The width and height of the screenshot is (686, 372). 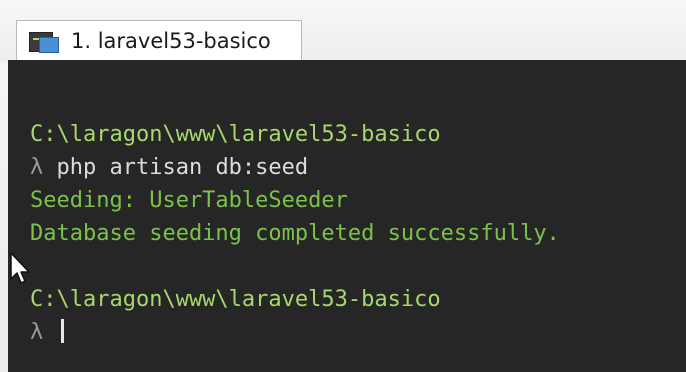 I want to click on terminal-line-command: λ php artisan db:seed, so click(x=295, y=167).